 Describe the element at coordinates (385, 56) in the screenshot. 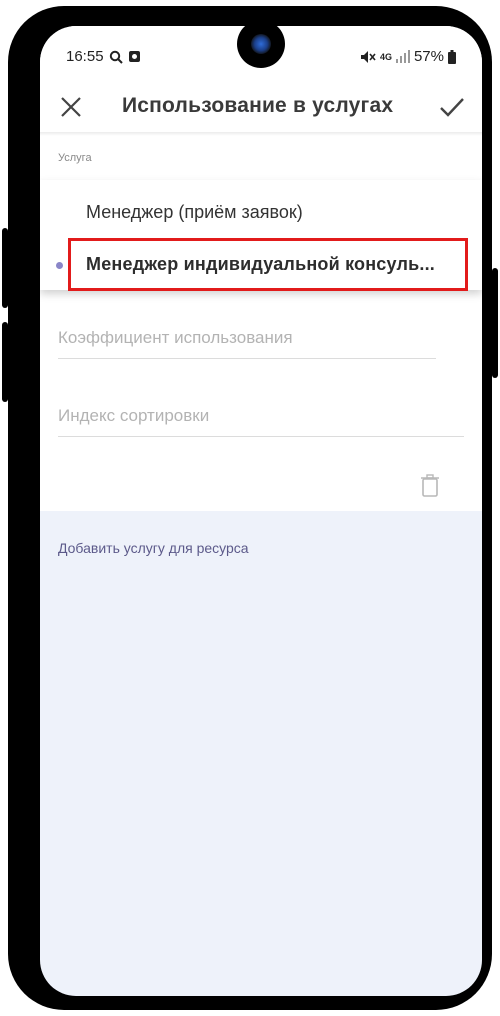

I see `network-type: 4G` at that location.